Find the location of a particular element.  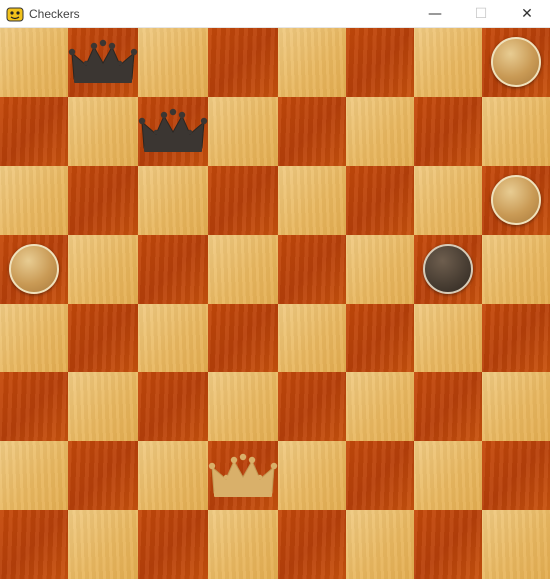

board-square-r4c3 is located at coordinates (243, 338).